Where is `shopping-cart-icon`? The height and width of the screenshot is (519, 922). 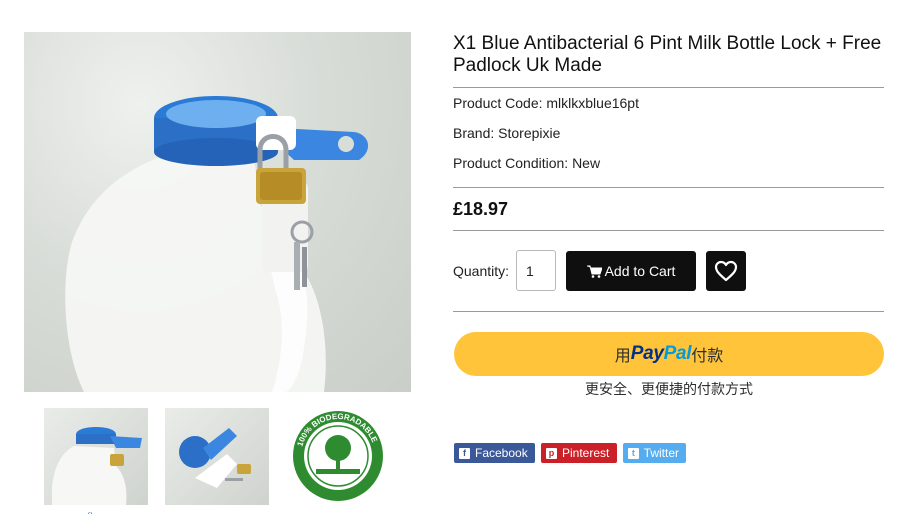
shopping-cart-icon is located at coordinates (594, 271).